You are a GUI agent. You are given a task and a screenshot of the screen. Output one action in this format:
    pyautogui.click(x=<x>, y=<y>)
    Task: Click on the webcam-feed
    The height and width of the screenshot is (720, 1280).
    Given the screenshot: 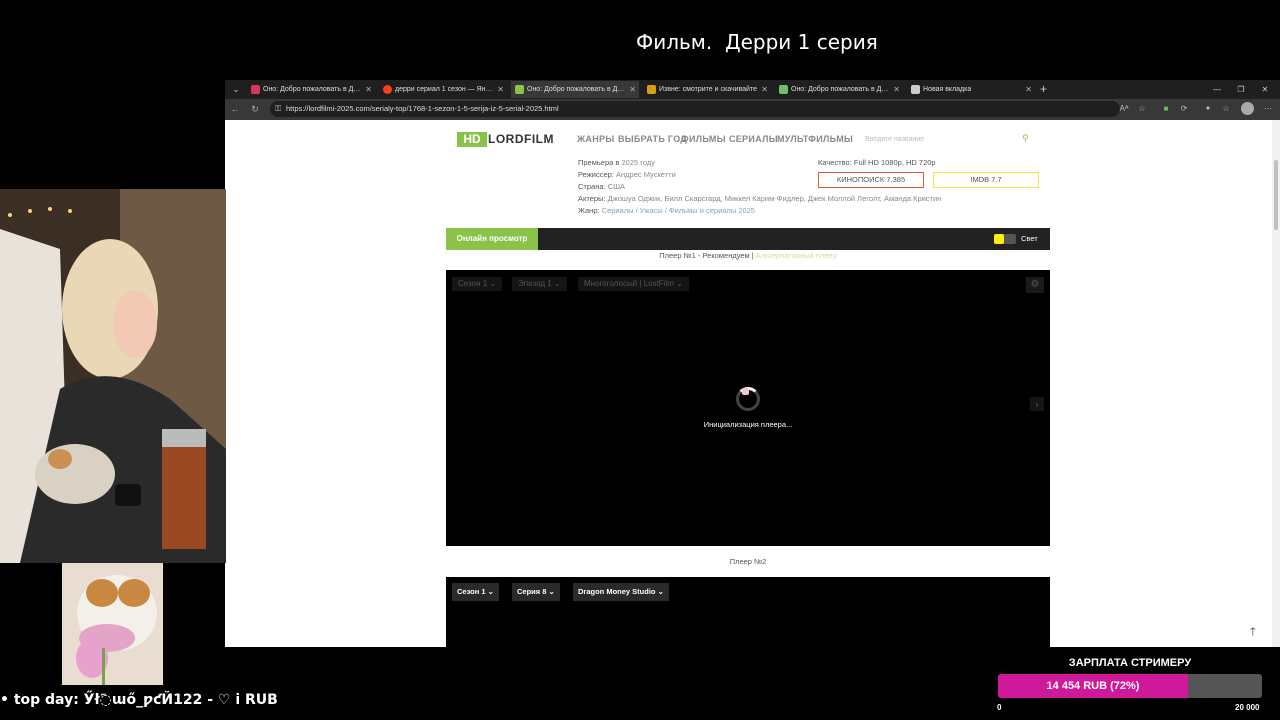 What is the action you would take?
    pyautogui.click(x=113, y=376)
    